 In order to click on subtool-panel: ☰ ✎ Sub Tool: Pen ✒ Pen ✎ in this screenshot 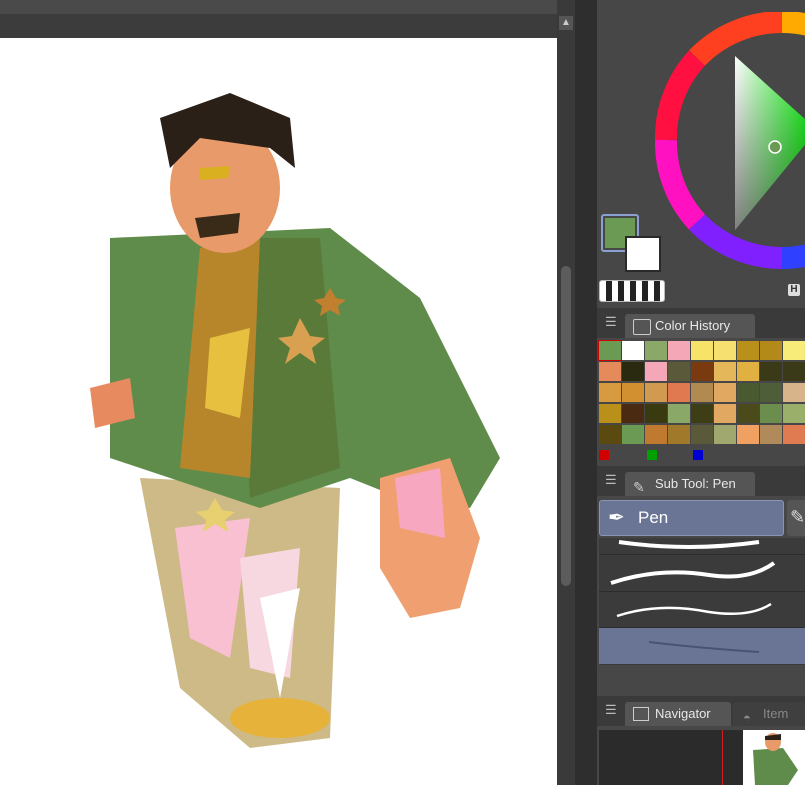, I will do `click(701, 581)`.